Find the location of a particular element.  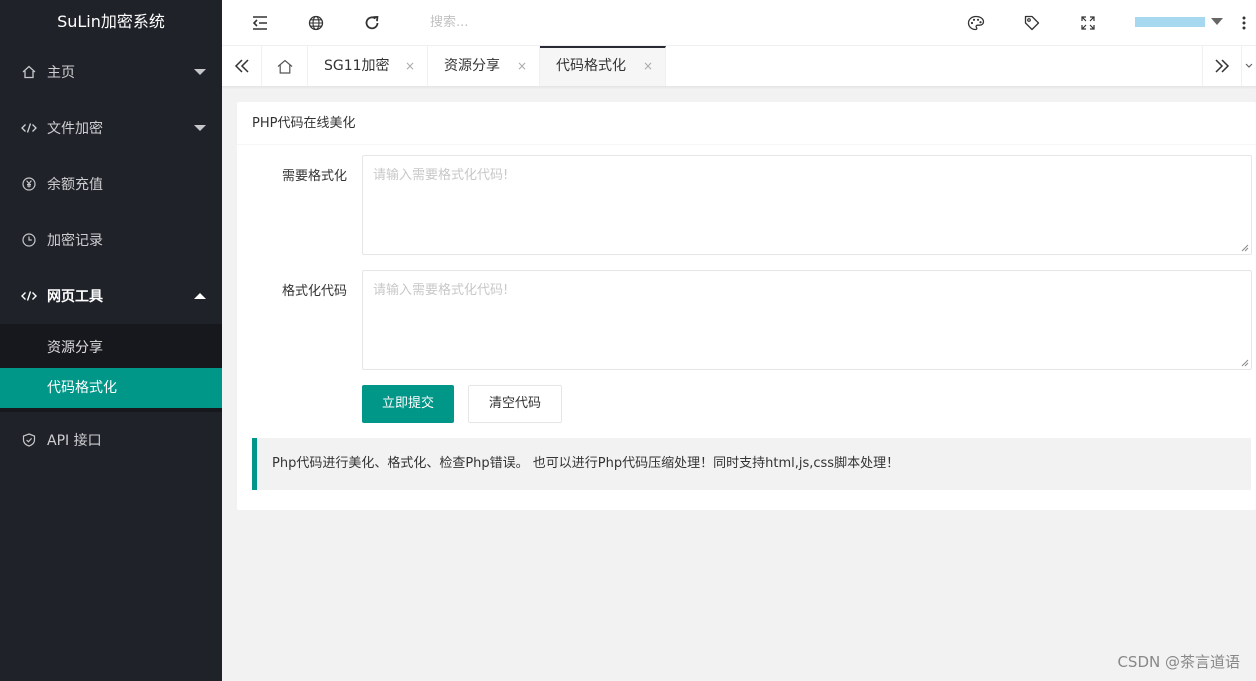

sidebar-item-label: 余额充值 is located at coordinates (75, 185).